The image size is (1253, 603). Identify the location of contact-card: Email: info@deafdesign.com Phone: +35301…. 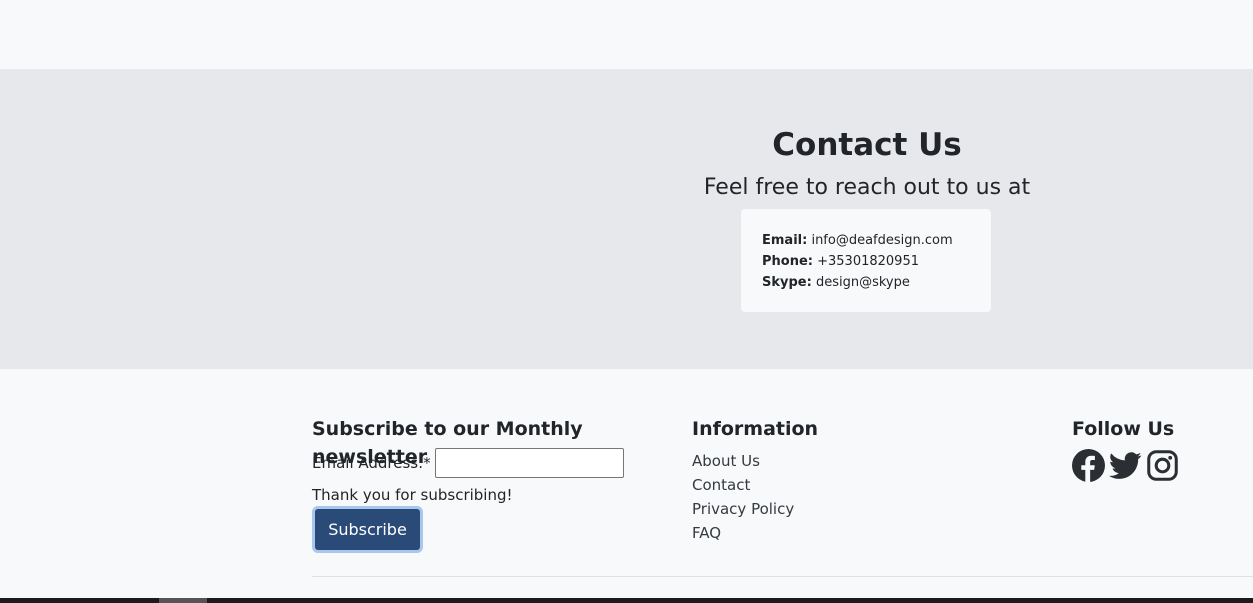
(866, 260).